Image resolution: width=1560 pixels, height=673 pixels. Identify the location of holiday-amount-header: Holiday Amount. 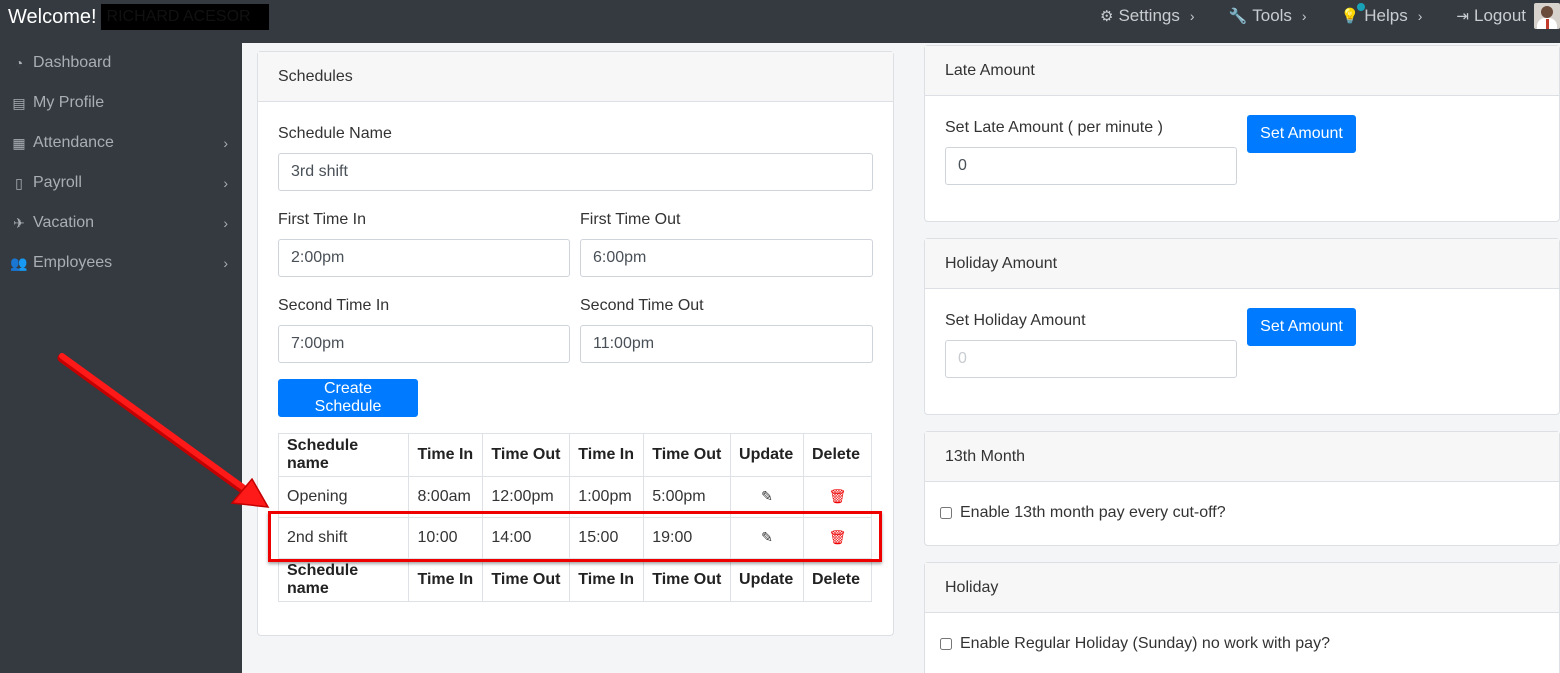
(1242, 264).